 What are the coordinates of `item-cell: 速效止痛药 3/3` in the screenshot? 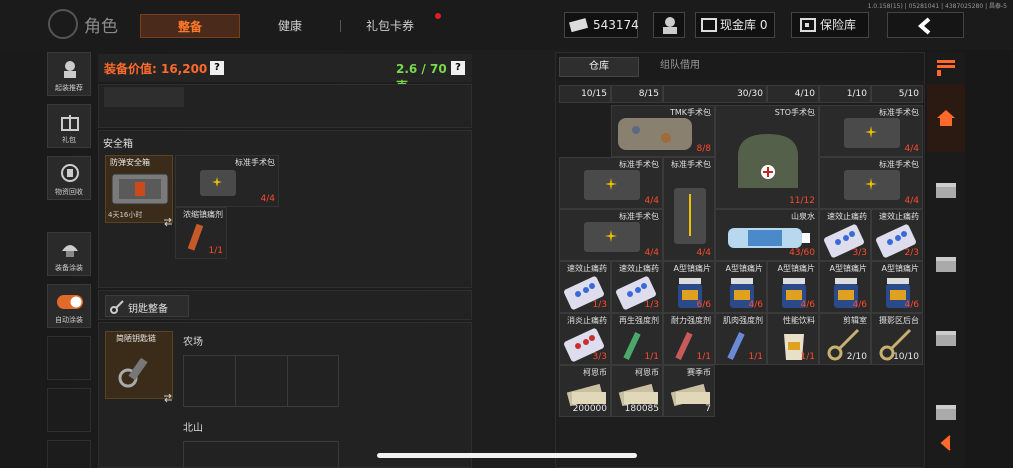 It's located at (845, 235).